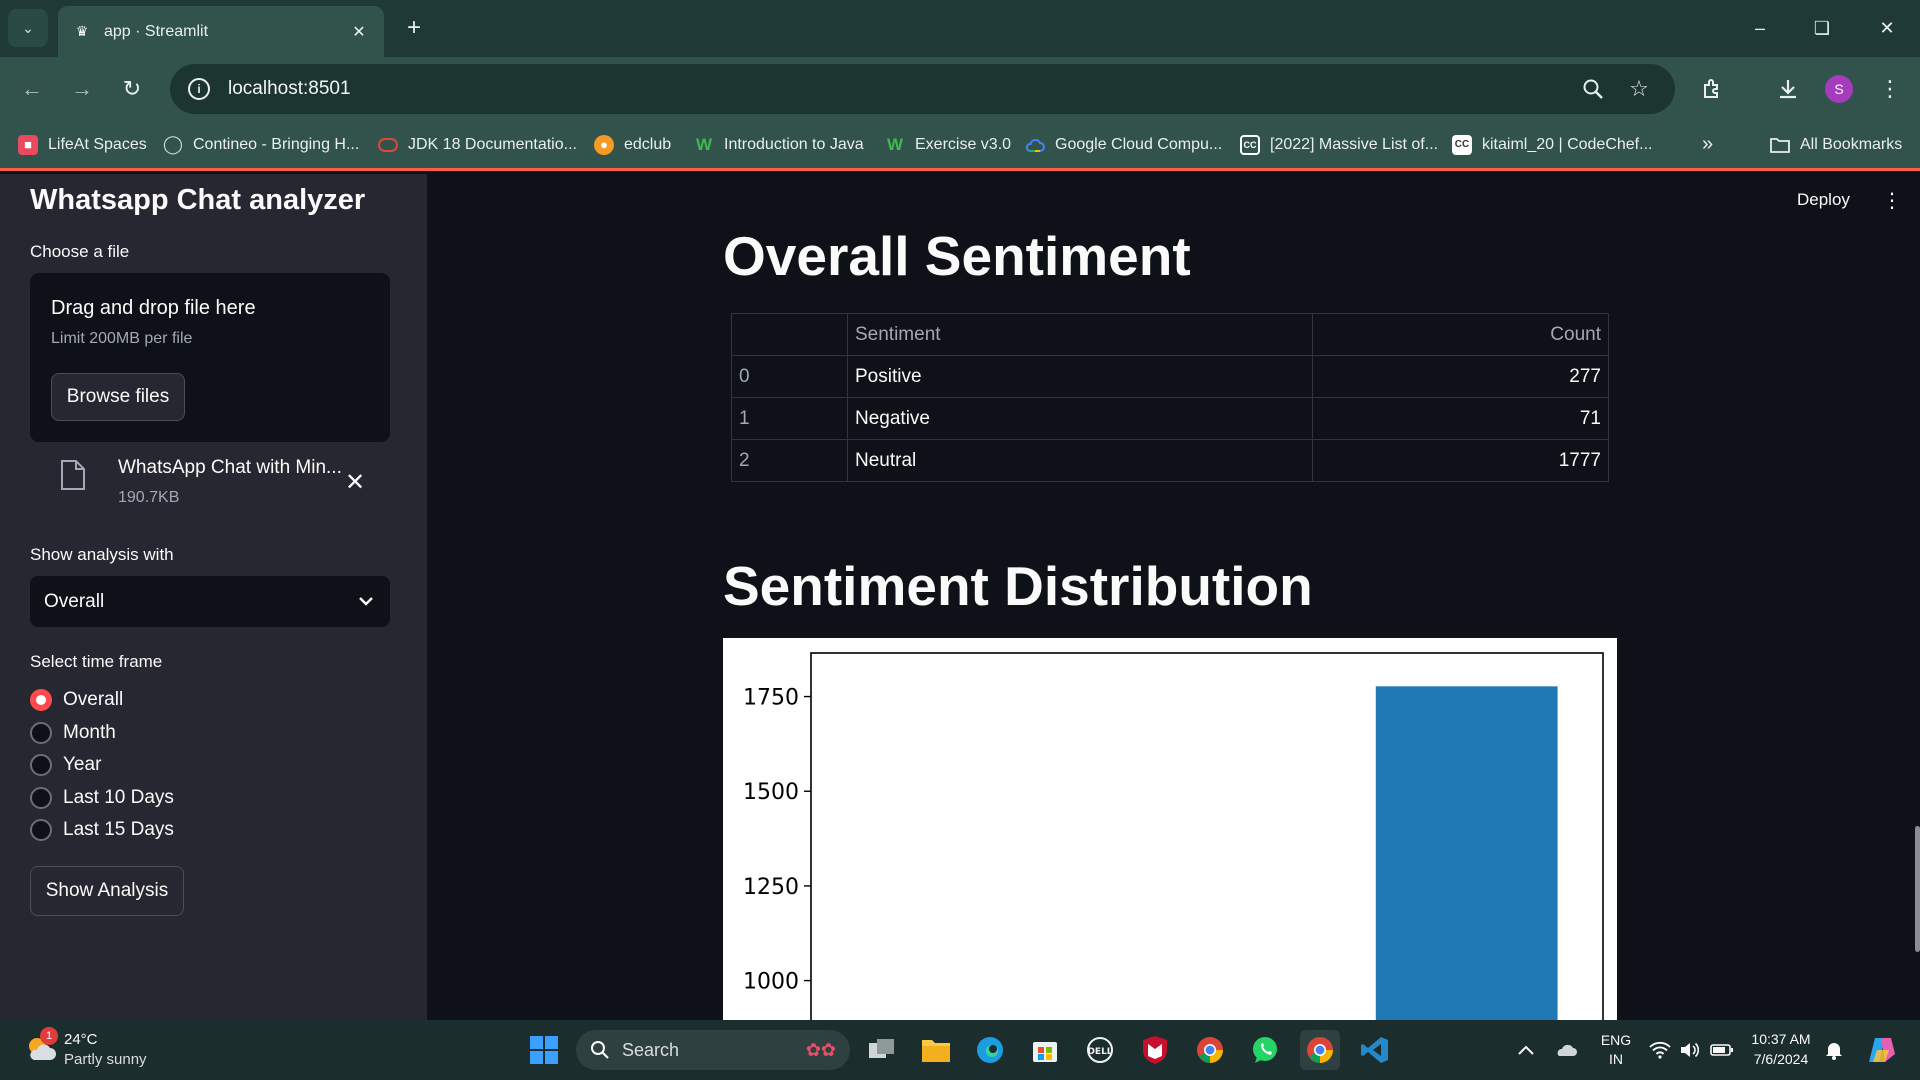 This screenshot has width=1920, height=1080. Describe the element at coordinates (963, 144) in the screenshot. I see `bookmark-label: Exercise v3.0` at that location.